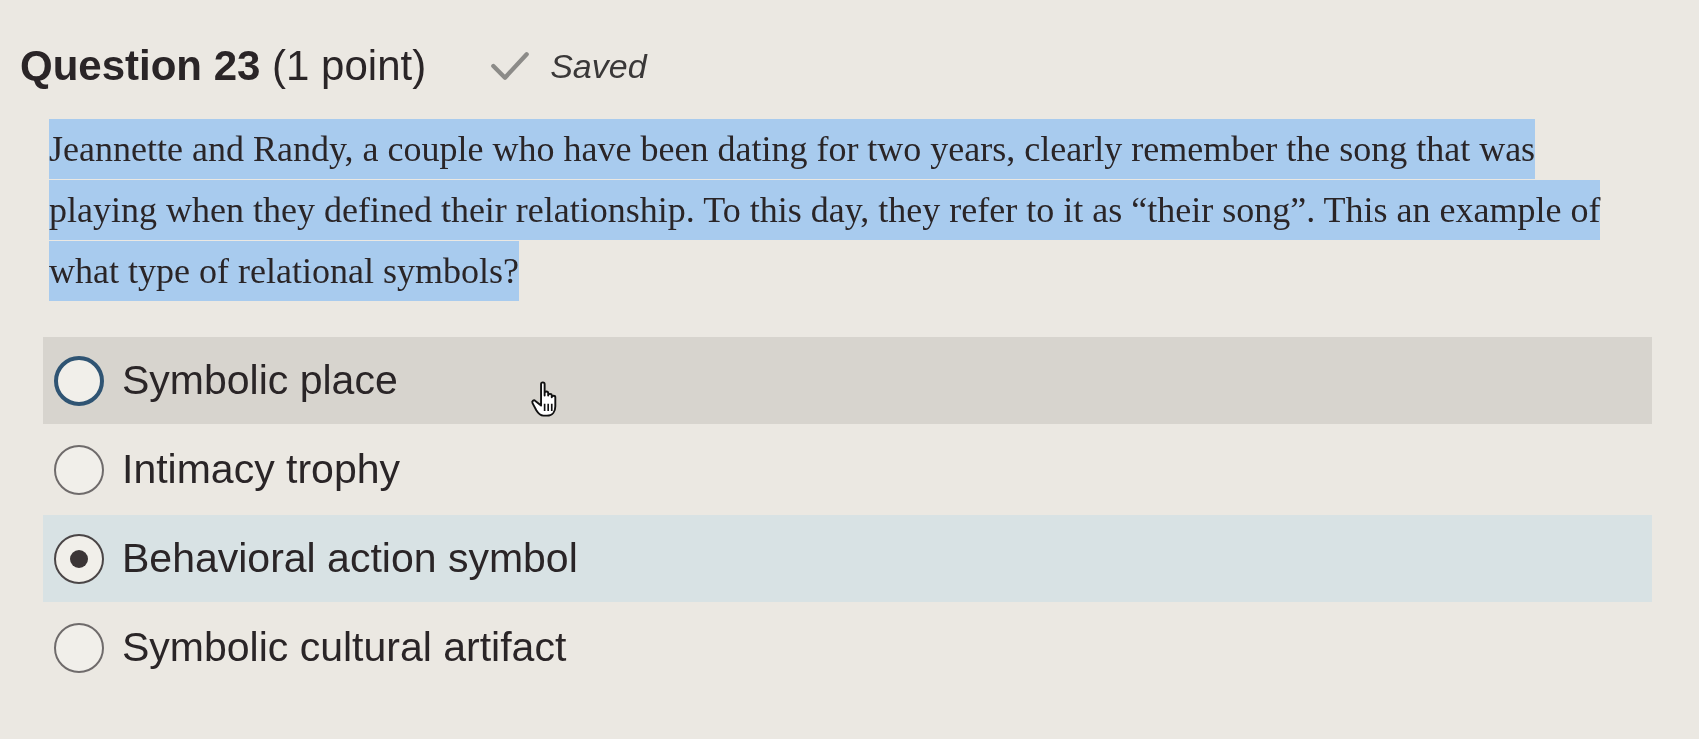 The height and width of the screenshot is (739, 1699). I want to click on option-label: Symbolic cultural artifact, so click(344, 647).